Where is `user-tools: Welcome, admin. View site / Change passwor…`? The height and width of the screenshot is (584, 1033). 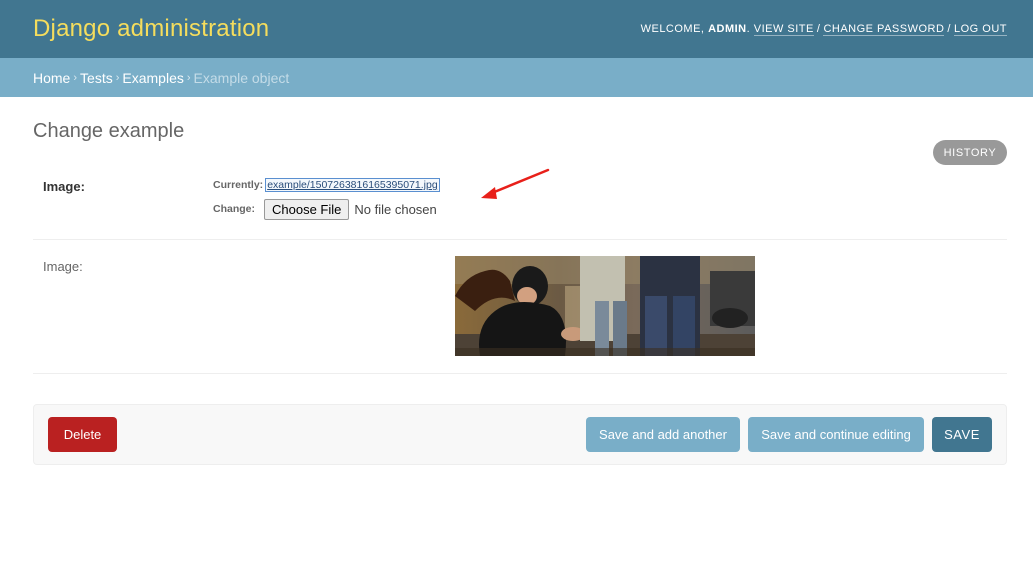 user-tools: Welcome, admin. View site / Change passwor… is located at coordinates (823, 29).